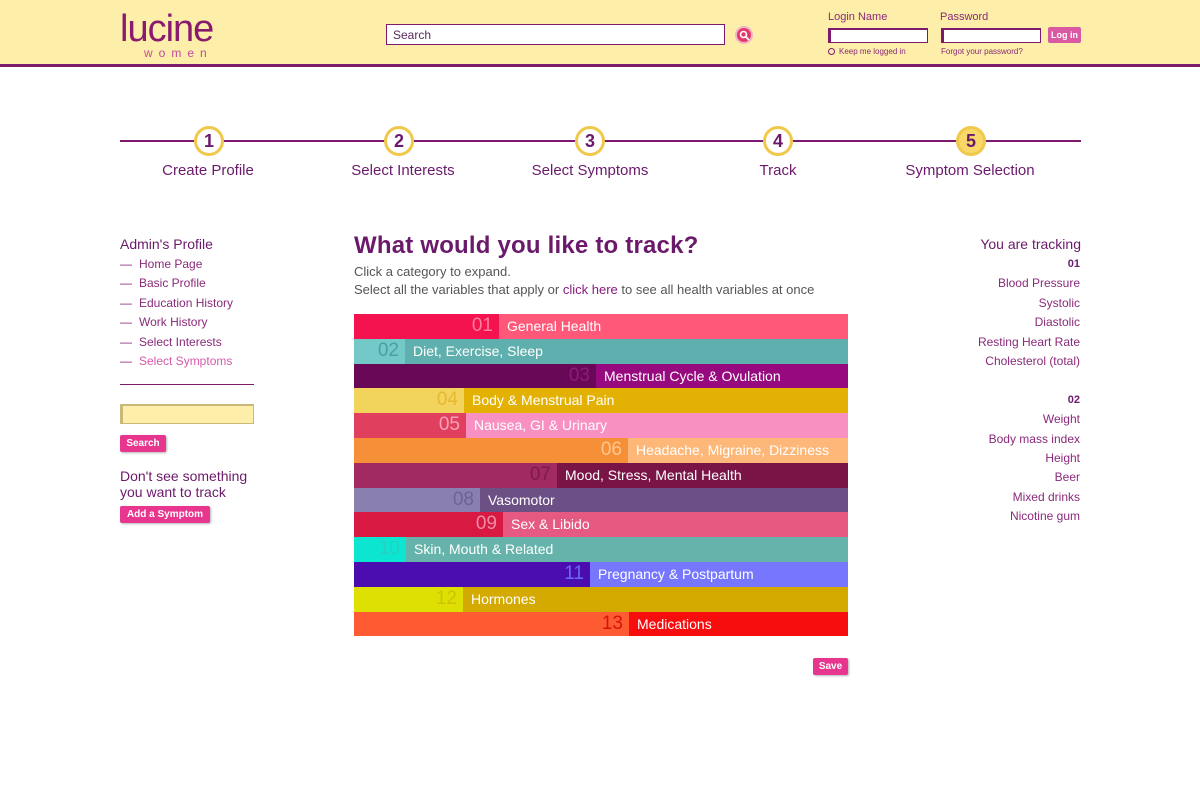 The image size is (1200, 800). I want to click on sidebar-item-label: Select Interests, so click(180, 341).